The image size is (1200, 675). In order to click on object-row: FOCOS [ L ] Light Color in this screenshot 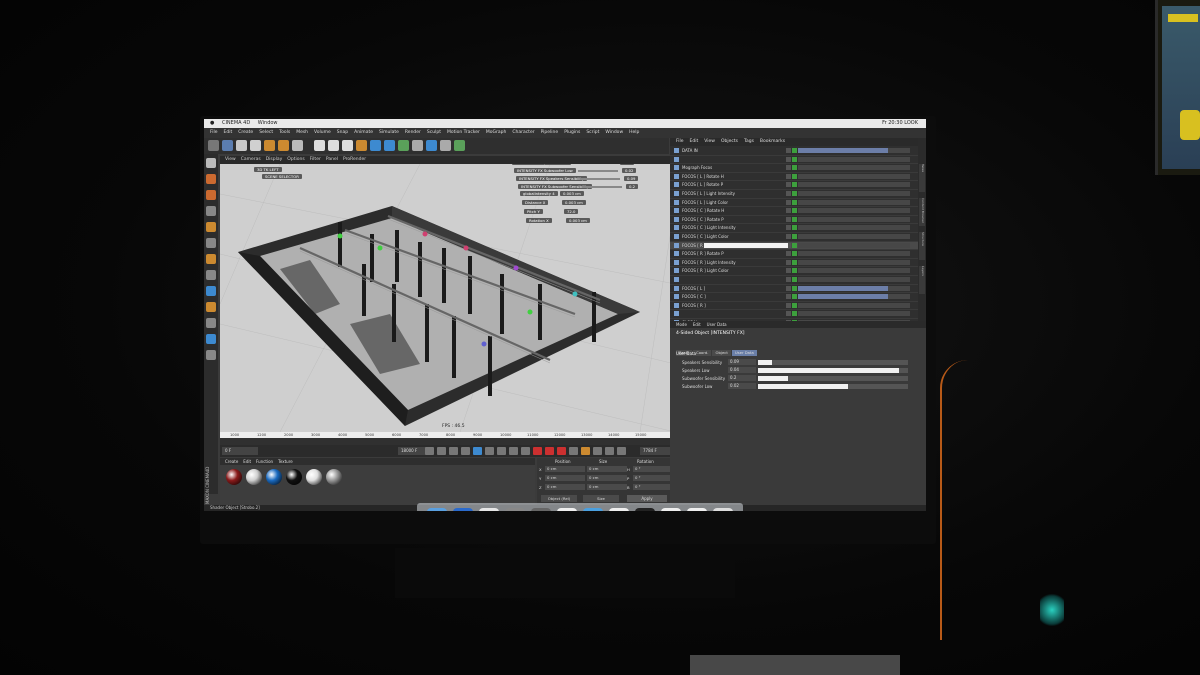, I will do `click(794, 203)`.